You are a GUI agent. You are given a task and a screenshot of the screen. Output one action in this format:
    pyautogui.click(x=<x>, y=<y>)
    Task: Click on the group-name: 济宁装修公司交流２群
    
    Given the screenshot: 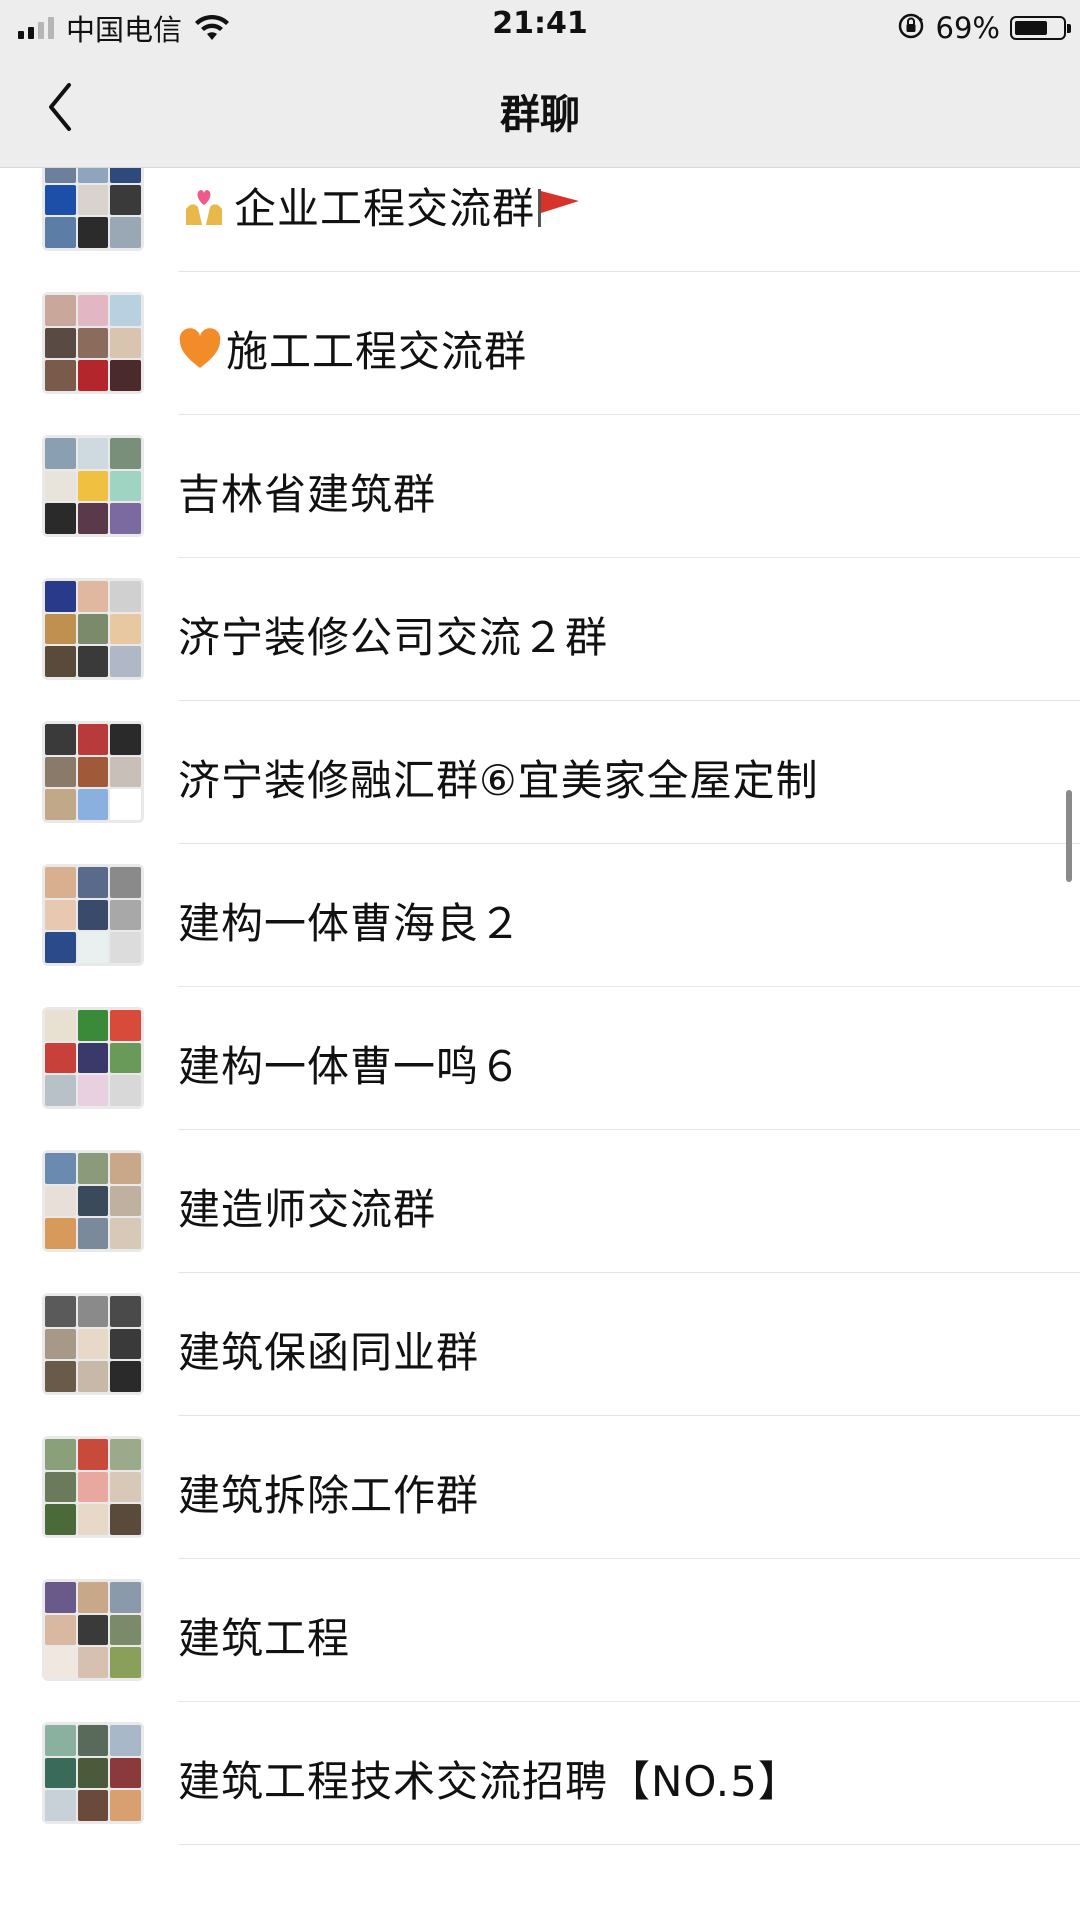 What is the action you would take?
    pyautogui.click(x=393, y=634)
    